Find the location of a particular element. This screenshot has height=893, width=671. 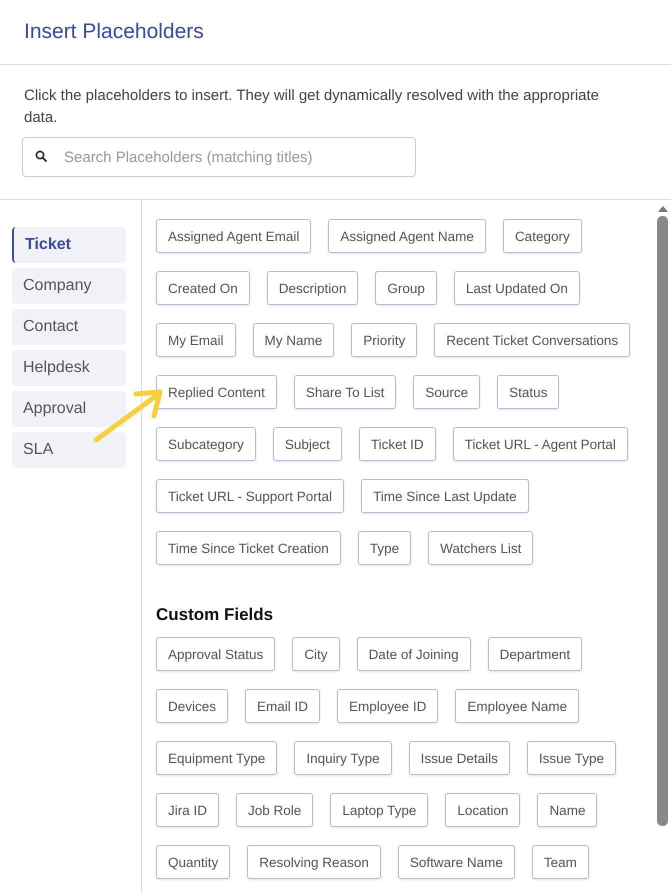

placeholder-chip: Priority is located at coordinates (384, 340).